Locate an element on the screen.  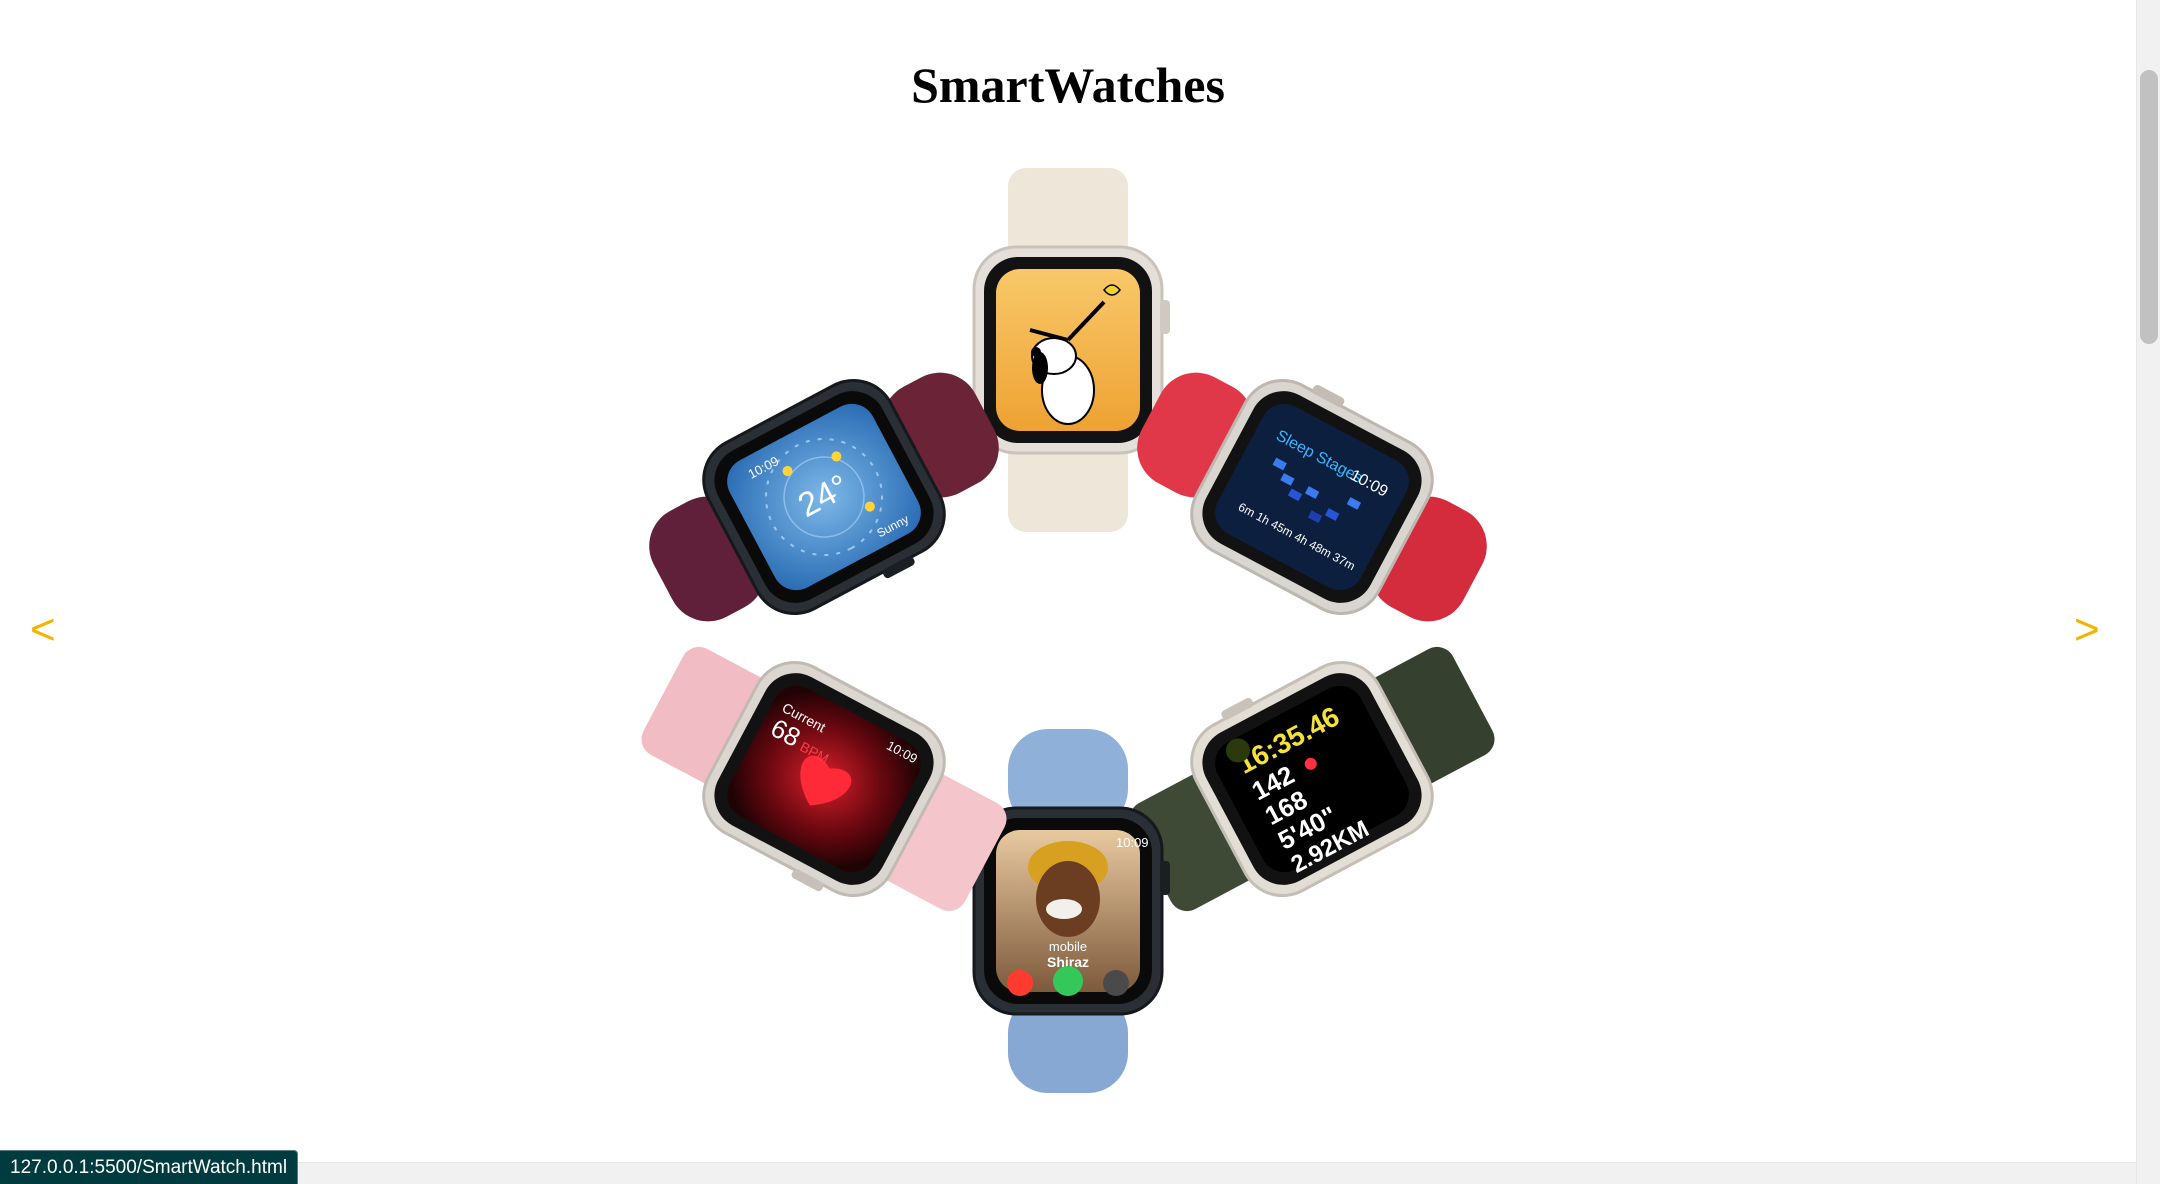
svg-text: mobile is located at coordinates (1068, 946).